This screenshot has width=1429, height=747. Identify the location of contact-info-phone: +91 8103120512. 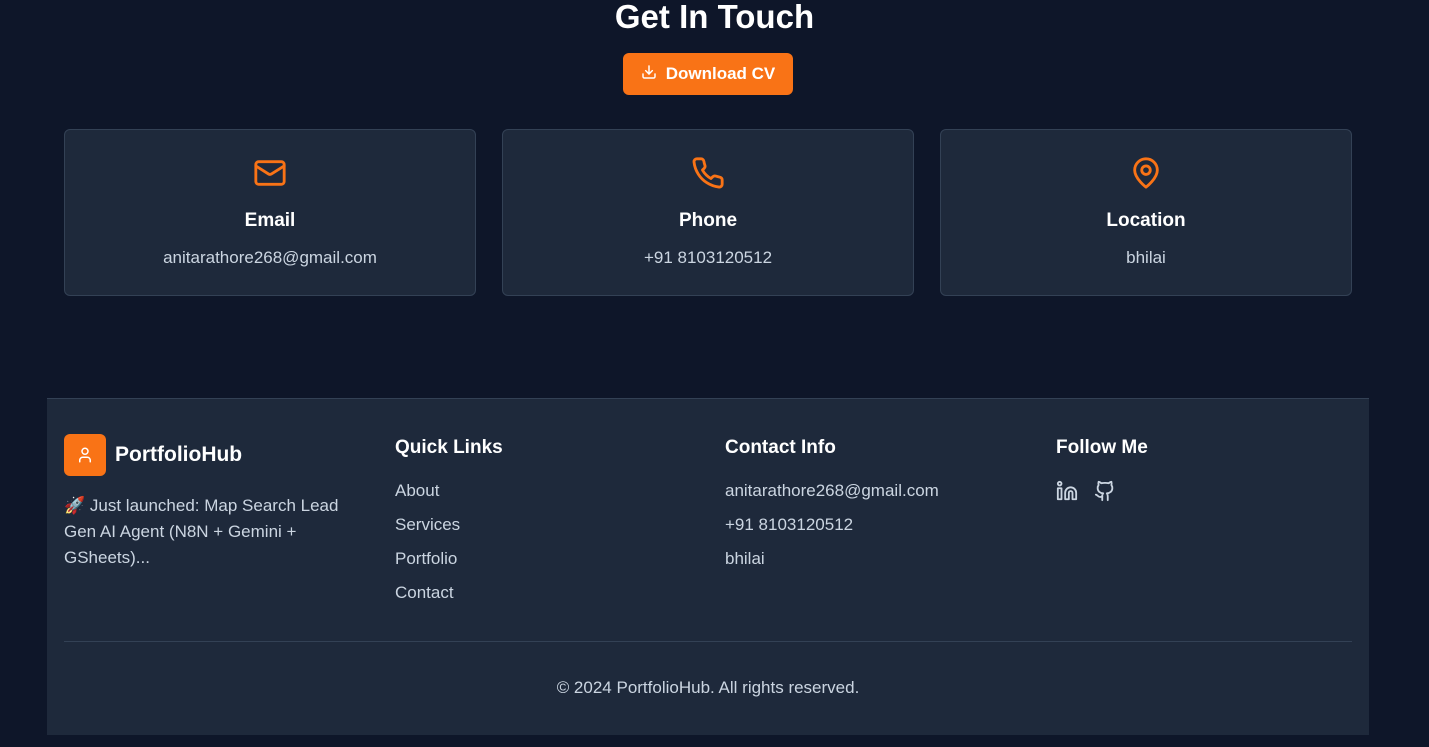
(789, 524).